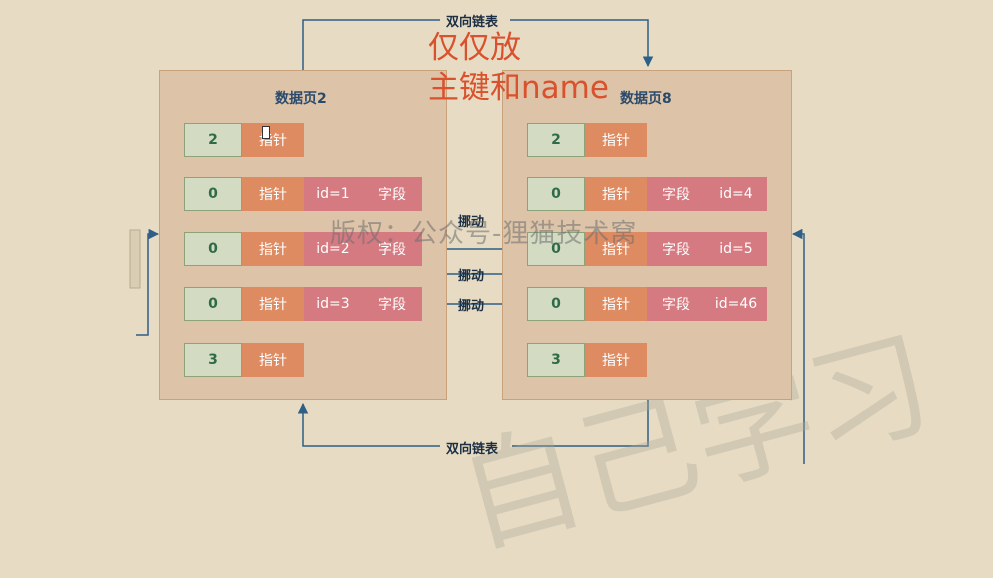 The height and width of the screenshot is (578, 993). I want to click on page2-row-5-pointer: 指针, so click(273, 360).